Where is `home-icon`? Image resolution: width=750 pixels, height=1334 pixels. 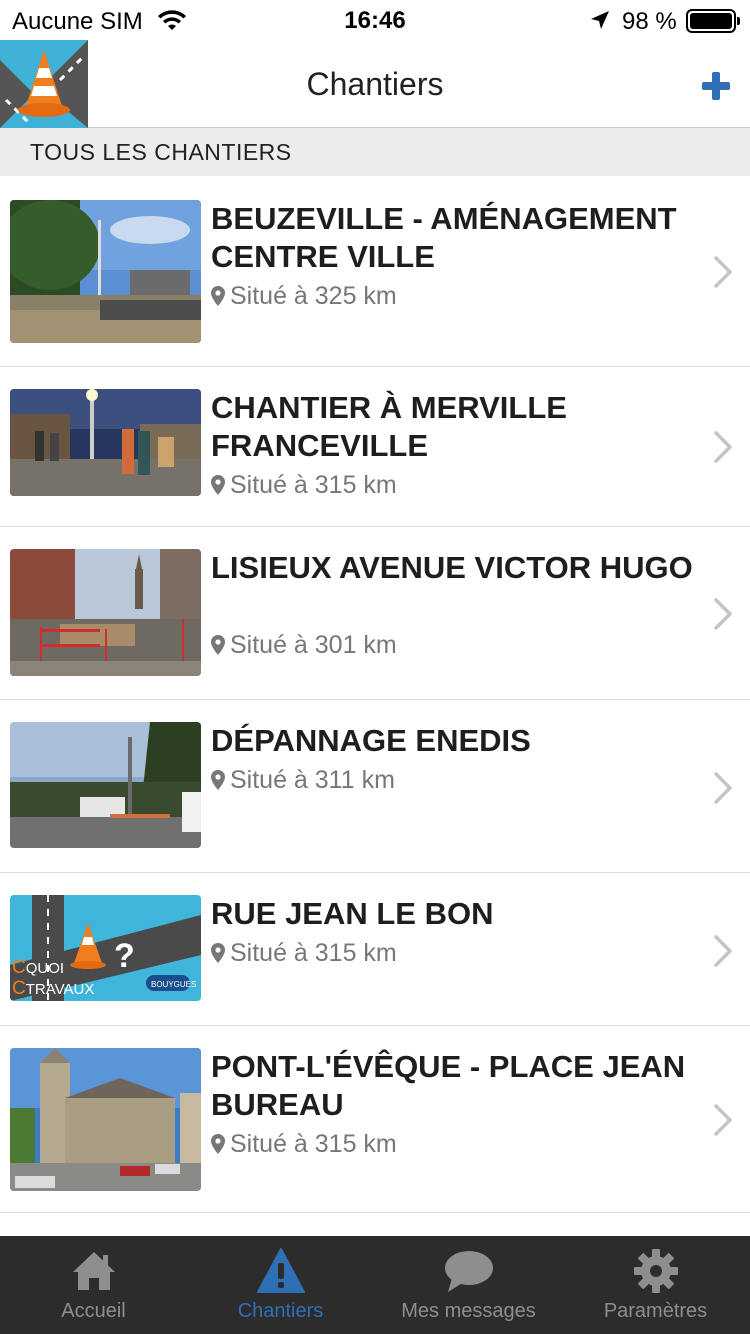
home-icon is located at coordinates (93, 1271).